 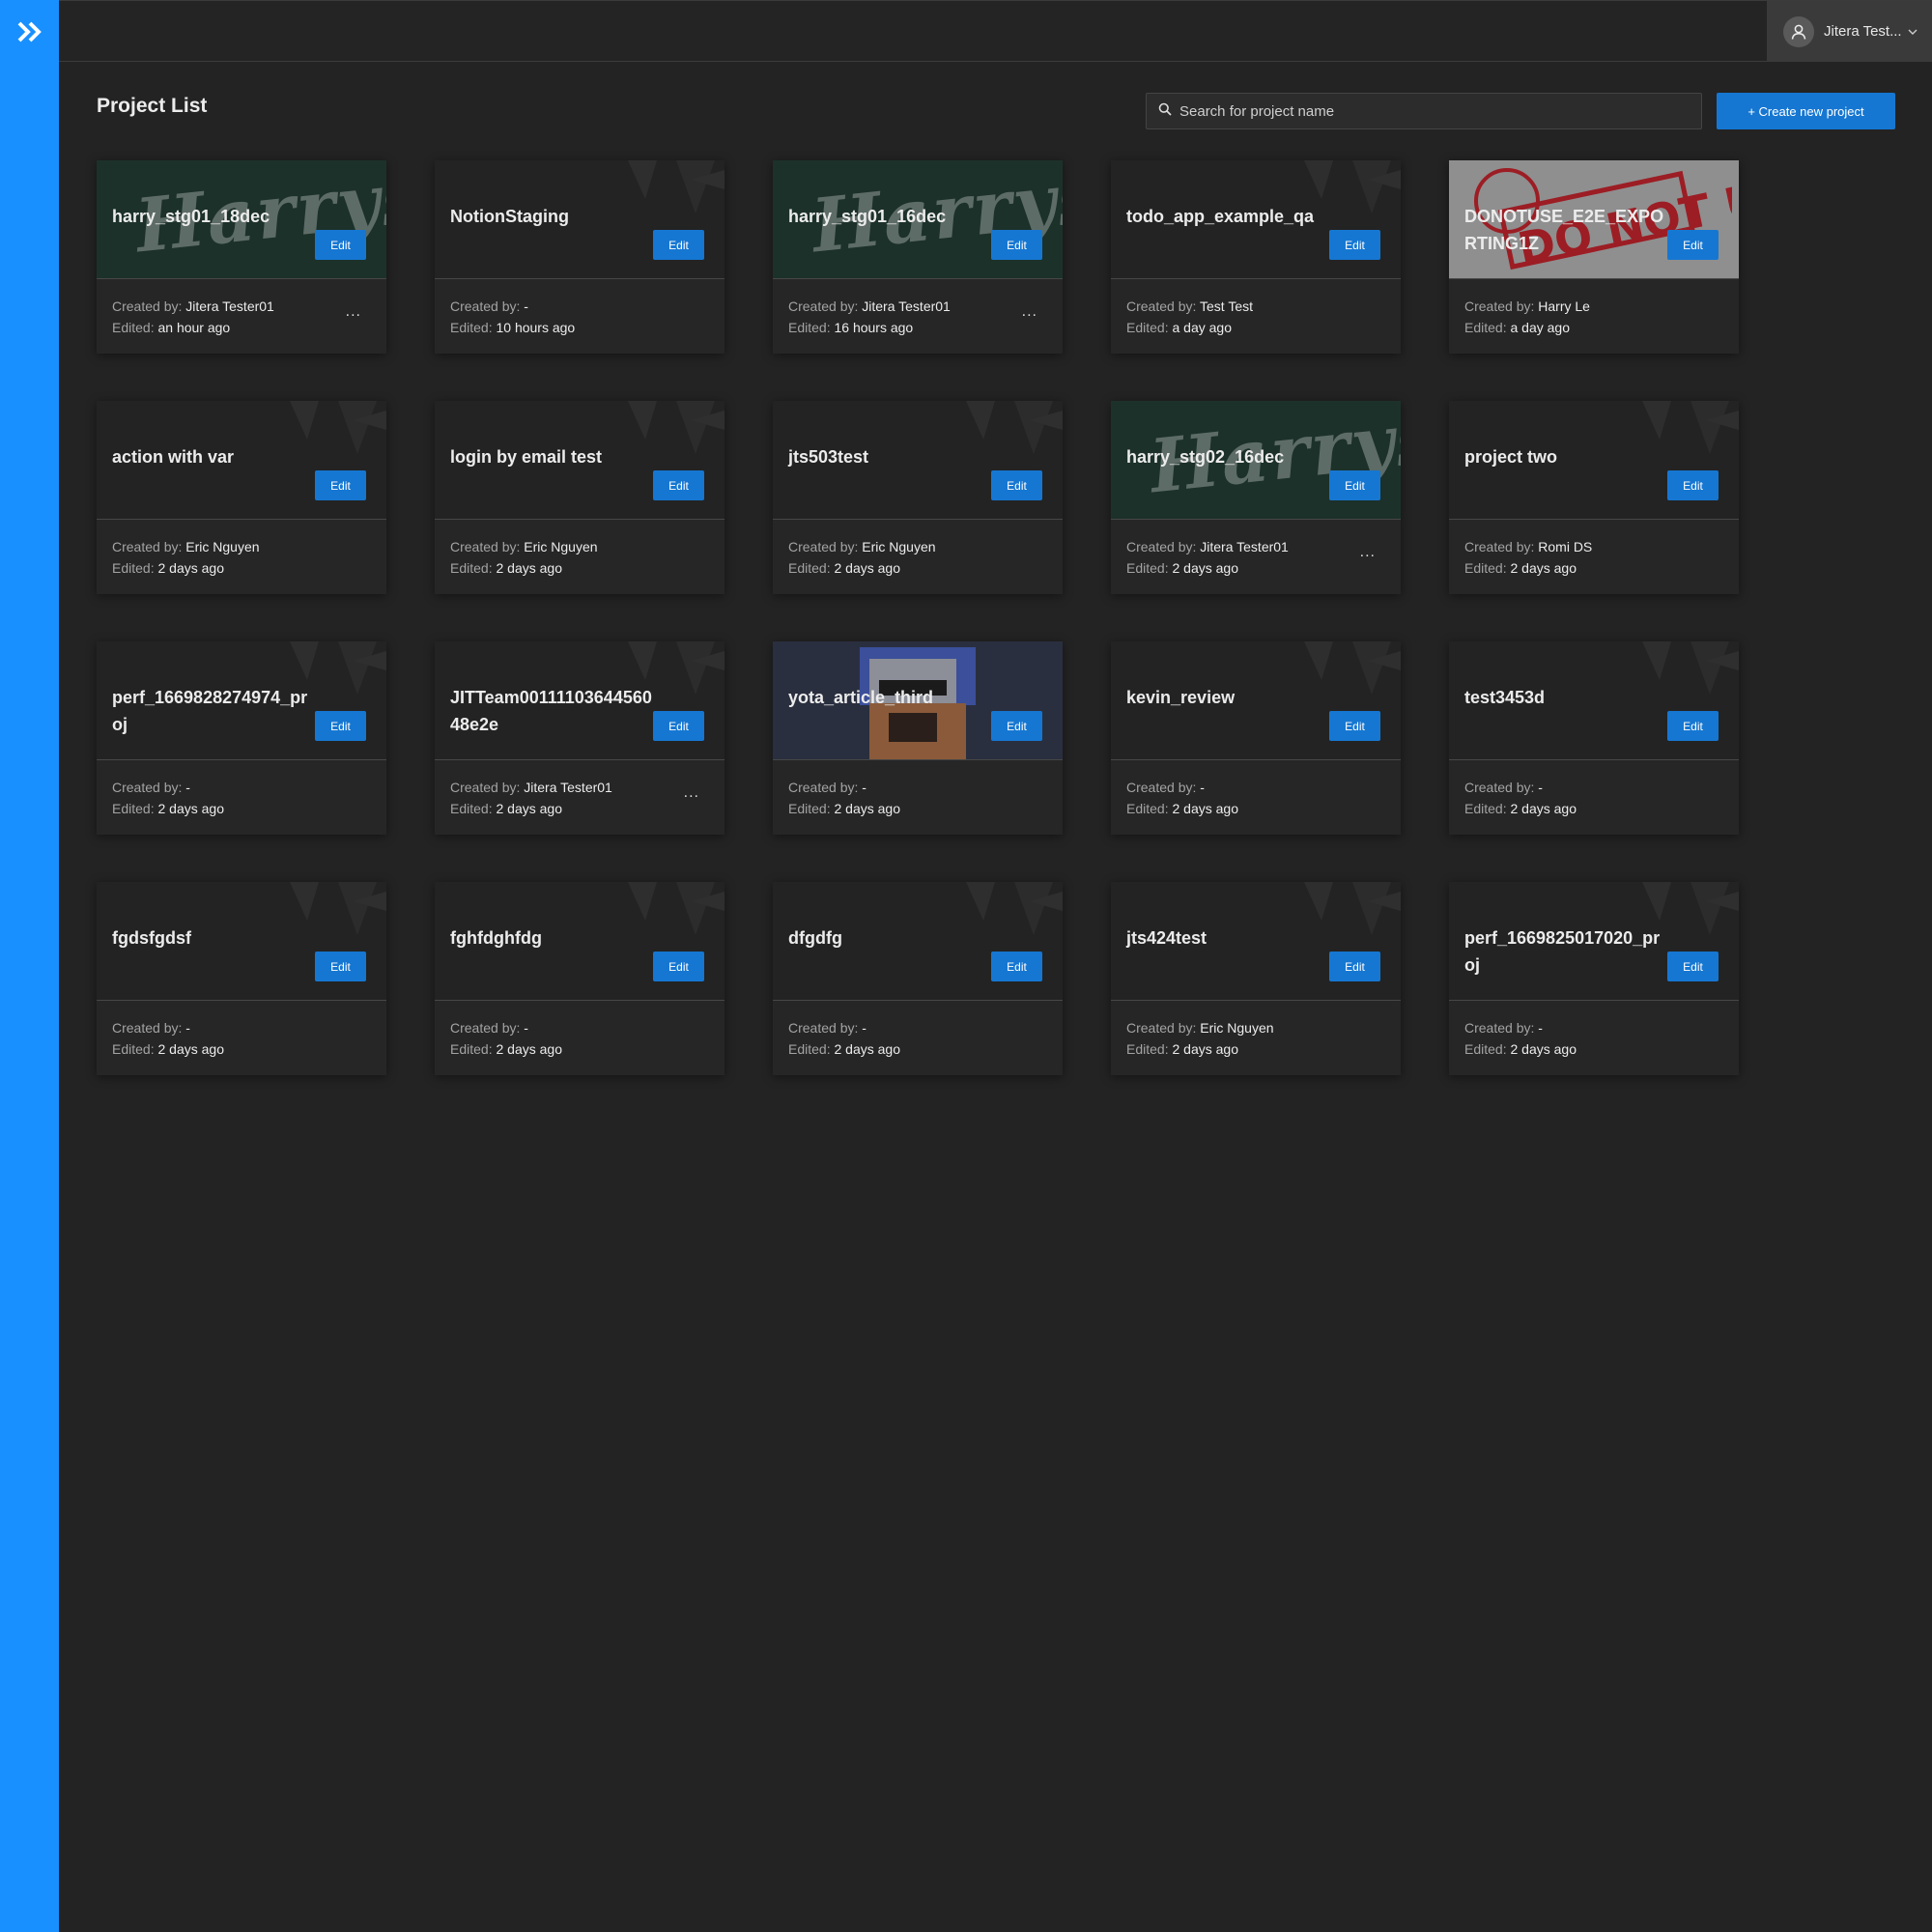 I want to click on project-thumbnail: perf_1669825017020_proj Edit, so click(x=1594, y=941).